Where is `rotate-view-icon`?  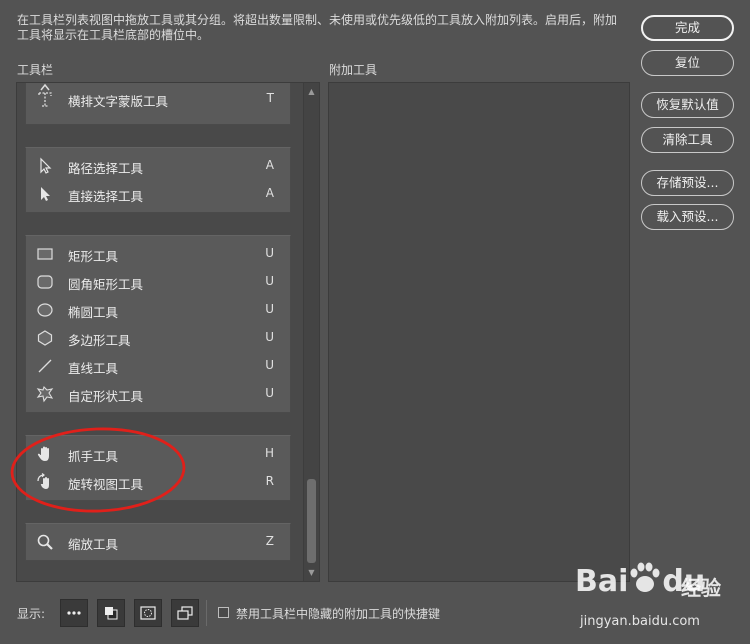
rotate-view-icon is located at coordinates (45, 482).